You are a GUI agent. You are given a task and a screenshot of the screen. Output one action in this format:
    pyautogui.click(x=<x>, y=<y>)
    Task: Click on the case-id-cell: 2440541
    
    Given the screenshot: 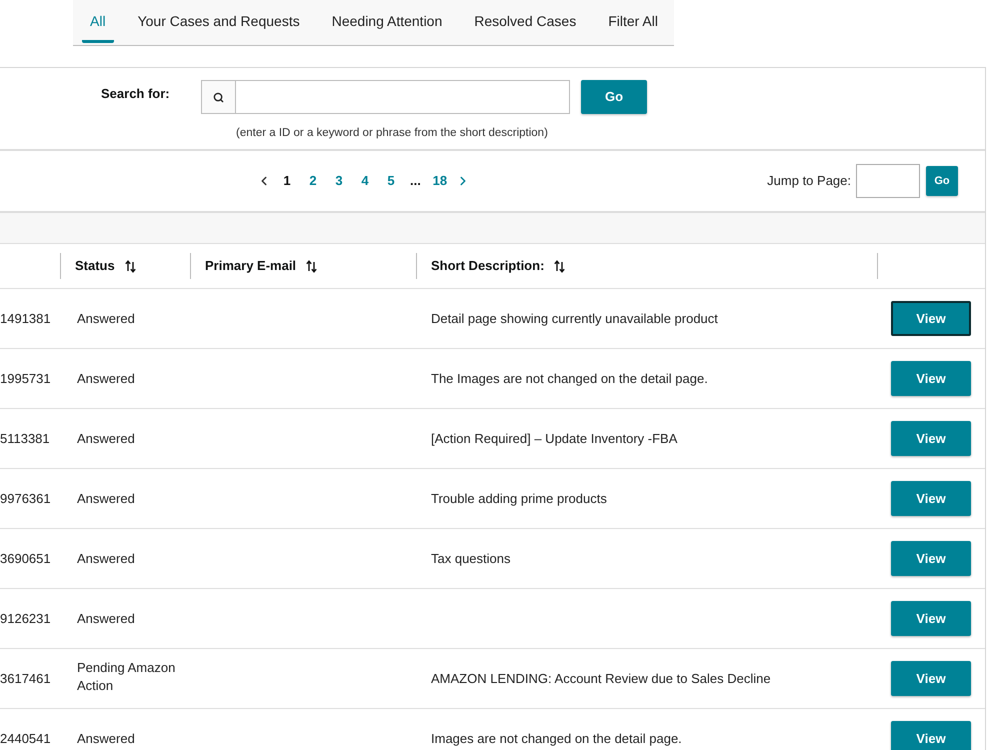 What is the action you would take?
    pyautogui.click(x=25, y=738)
    